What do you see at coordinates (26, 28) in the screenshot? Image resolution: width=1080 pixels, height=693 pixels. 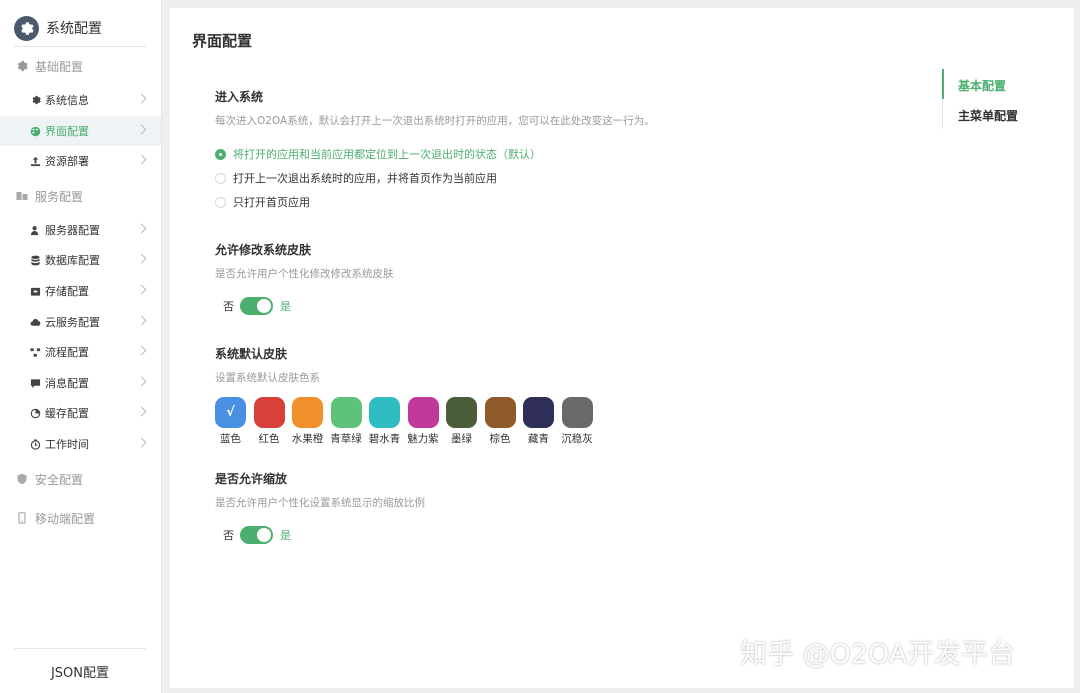 I see `settings-logo-icon` at bounding box center [26, 28].